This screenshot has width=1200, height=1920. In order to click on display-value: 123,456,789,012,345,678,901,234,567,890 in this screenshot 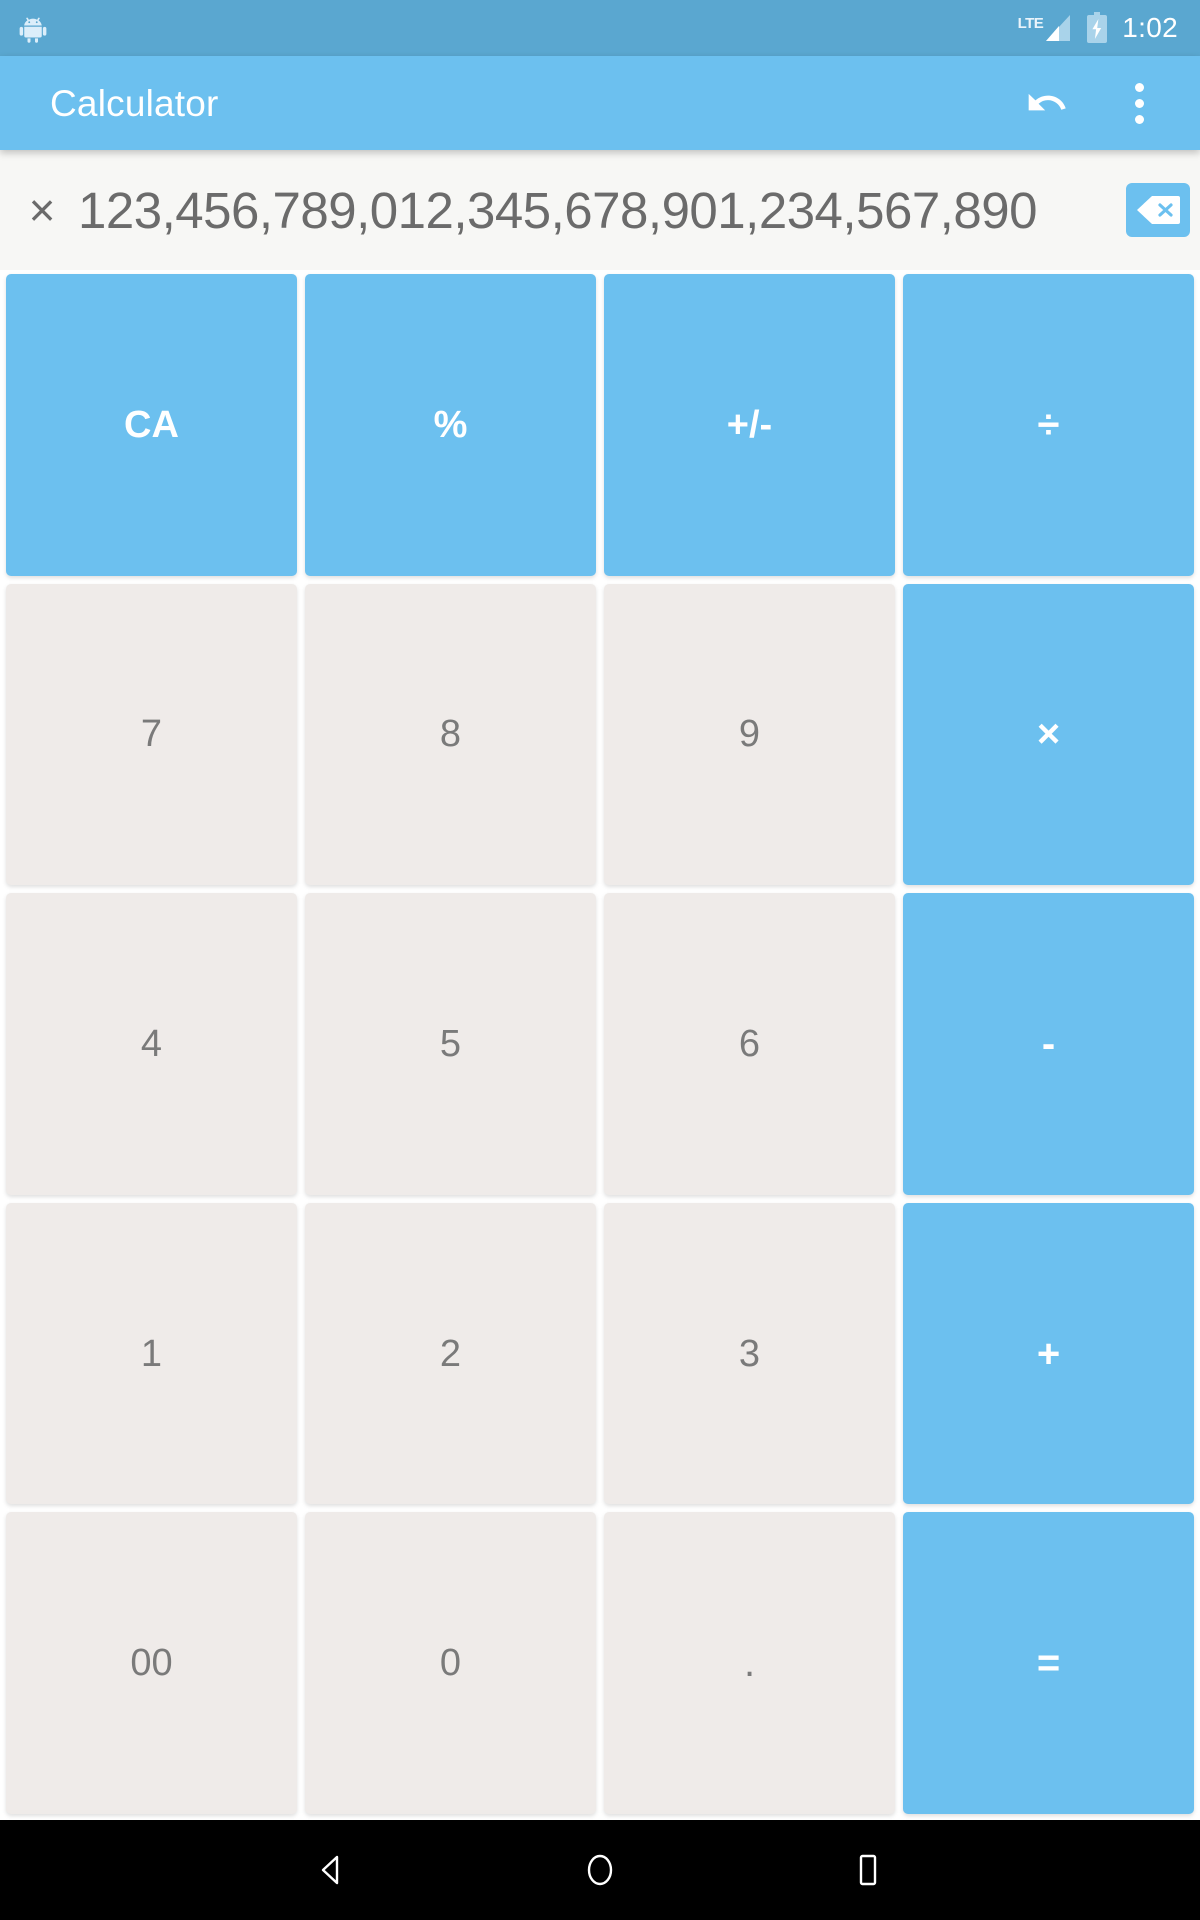, I will do `click(557, 210)`.